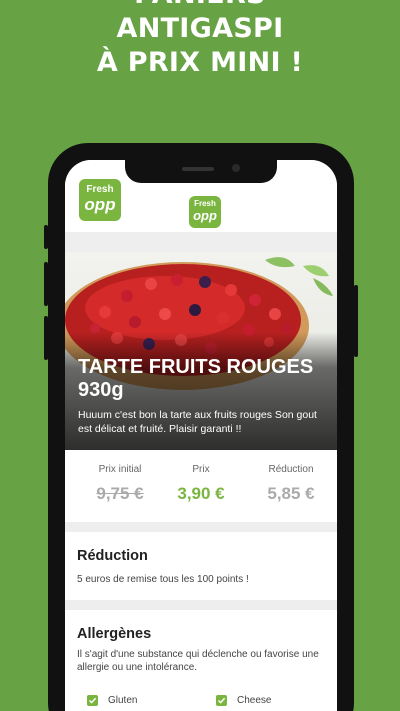  Describe the element at coordinates (254, 700) in the screenshot. I see `allergen-cheese-label: Cheese` at that location.